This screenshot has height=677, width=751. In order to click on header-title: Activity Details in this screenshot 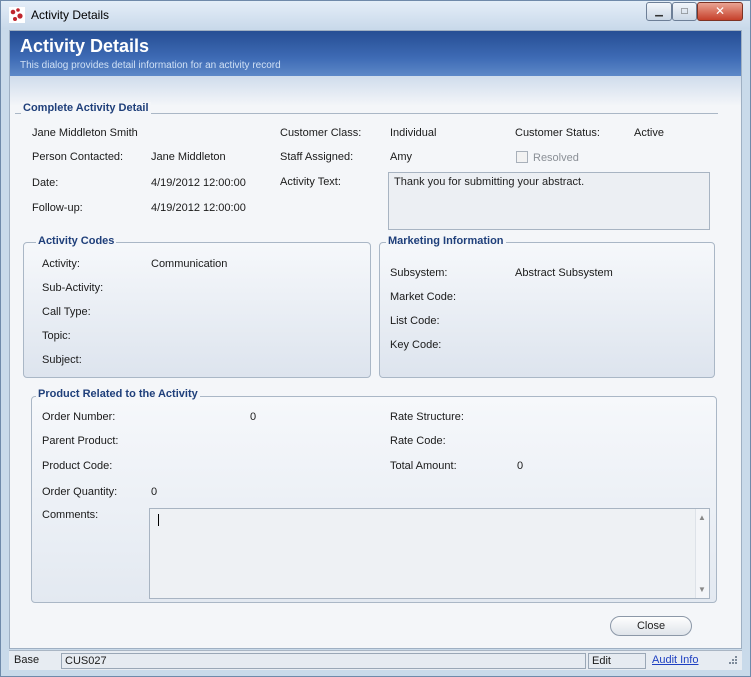, I will do `click(85, 46)`.